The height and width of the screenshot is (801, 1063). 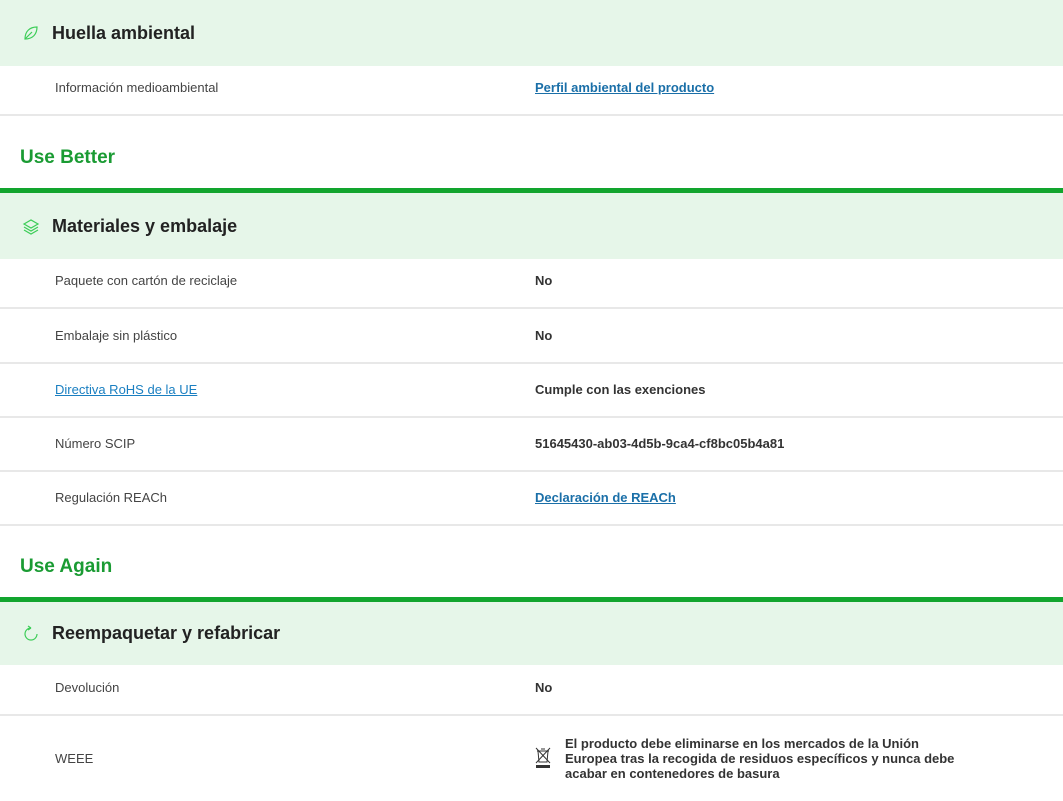 I want to click on layers-icon, so click(x=31, y=226).